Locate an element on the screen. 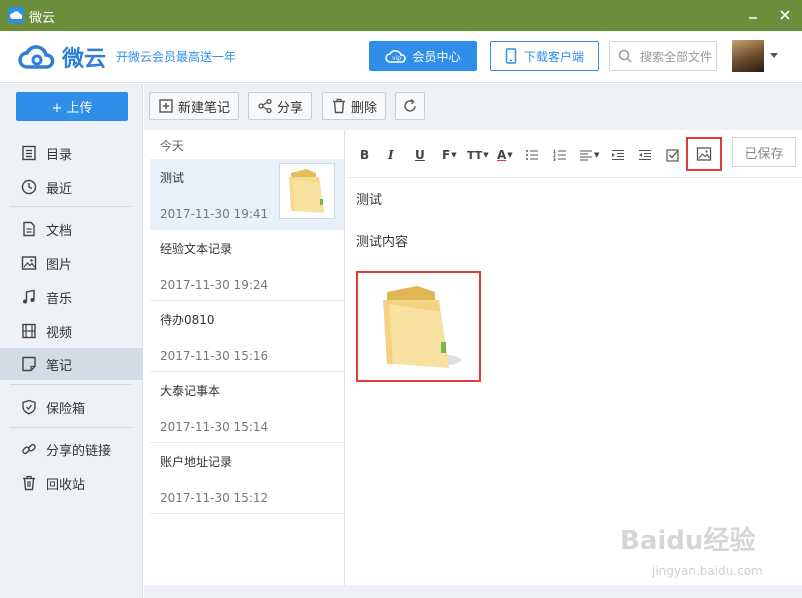  italic-button: I is located at coordinates (391, 155).